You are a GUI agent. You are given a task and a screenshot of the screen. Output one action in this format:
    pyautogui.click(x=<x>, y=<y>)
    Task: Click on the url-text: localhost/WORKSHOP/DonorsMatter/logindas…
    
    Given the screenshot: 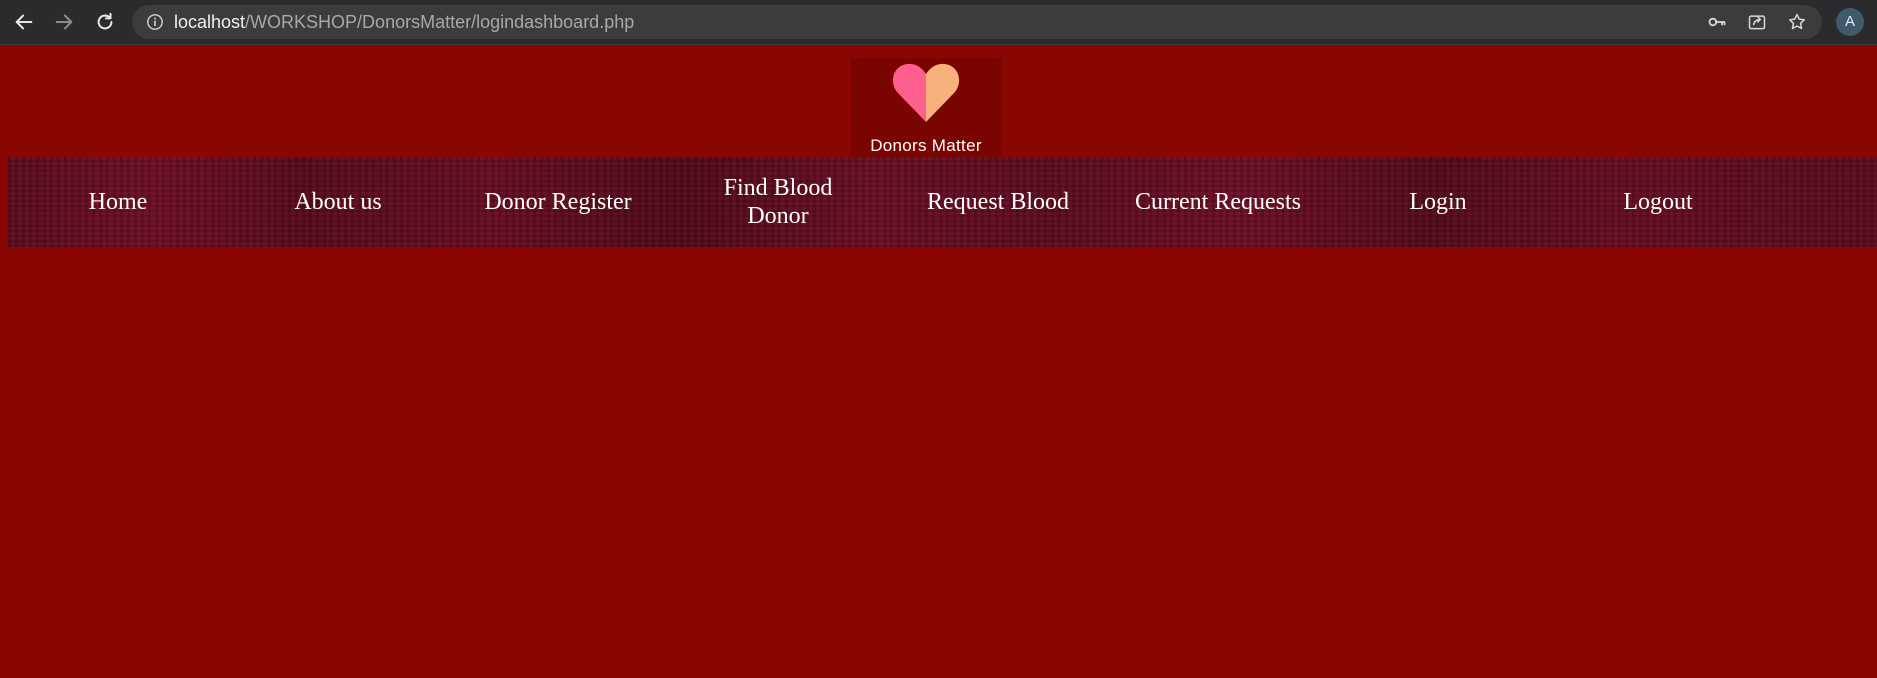 What is the action you would take?
    pyautogui.click(x=404, y=22)
    